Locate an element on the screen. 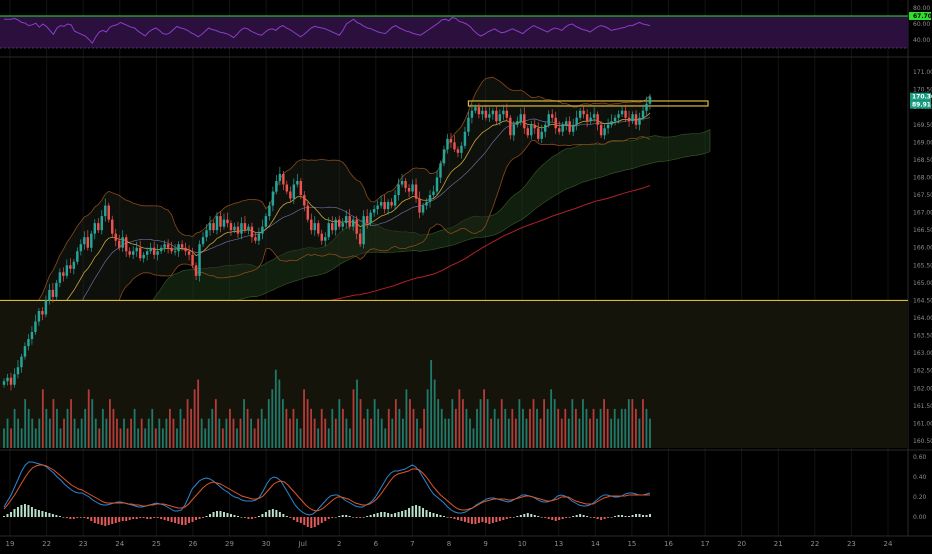  time-label: 23 is located at coordinates (851, 544).